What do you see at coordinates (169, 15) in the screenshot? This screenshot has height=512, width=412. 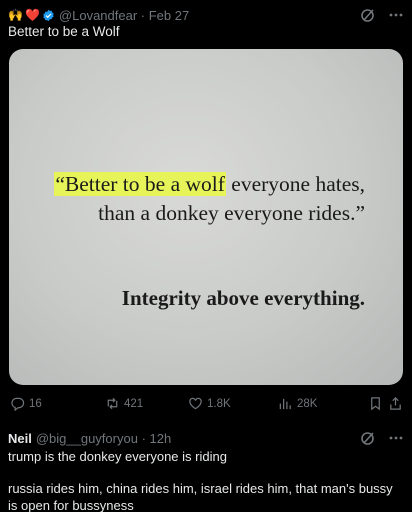 I see `post-date: Feb 27` at bounding box center [169, 15].